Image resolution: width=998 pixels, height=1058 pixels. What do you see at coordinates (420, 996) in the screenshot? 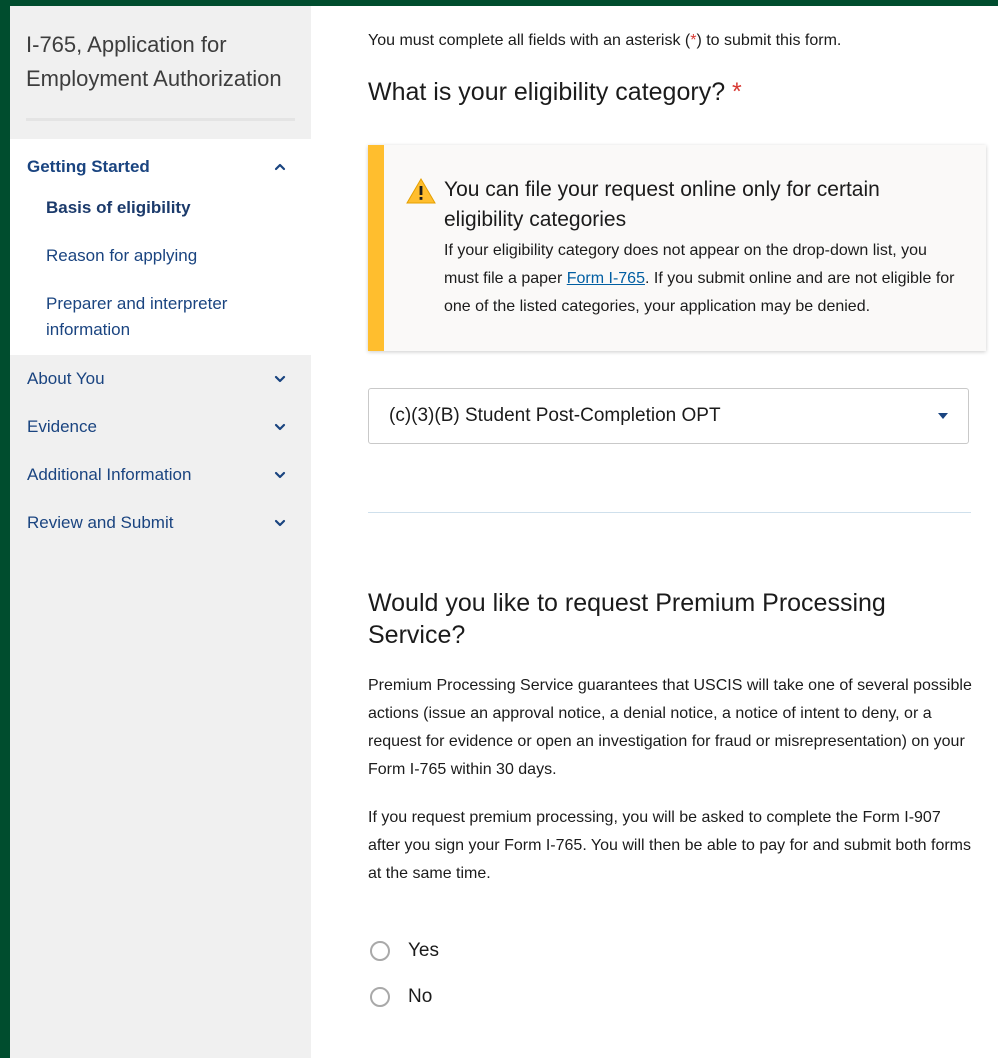
I see `radio-label: No` at bounding box center [420, 996].